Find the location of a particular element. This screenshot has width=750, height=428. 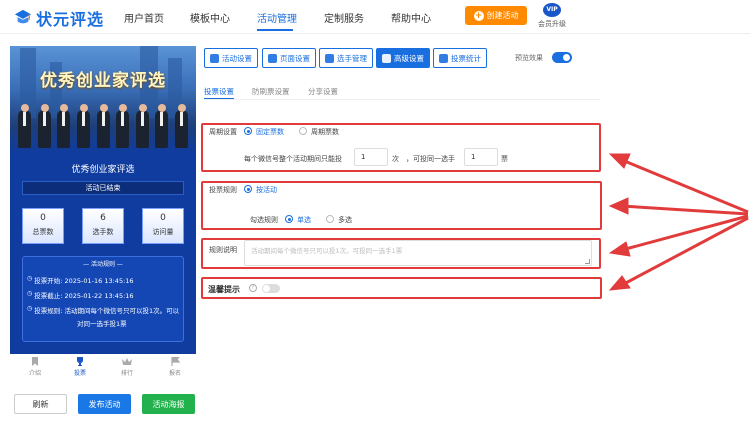

sliders-icon is located at coordinates (386, 58).